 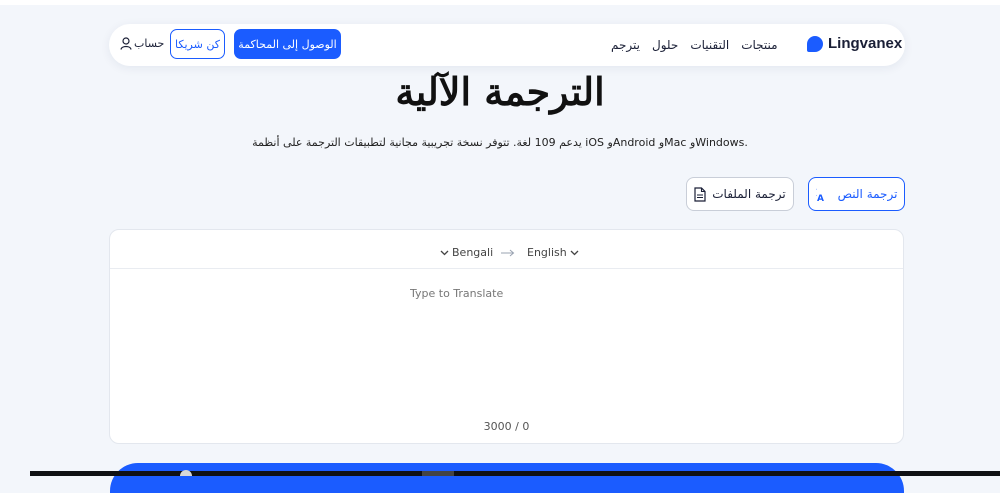 I want to click on swap-languages-button, so click(x=508, y=253).